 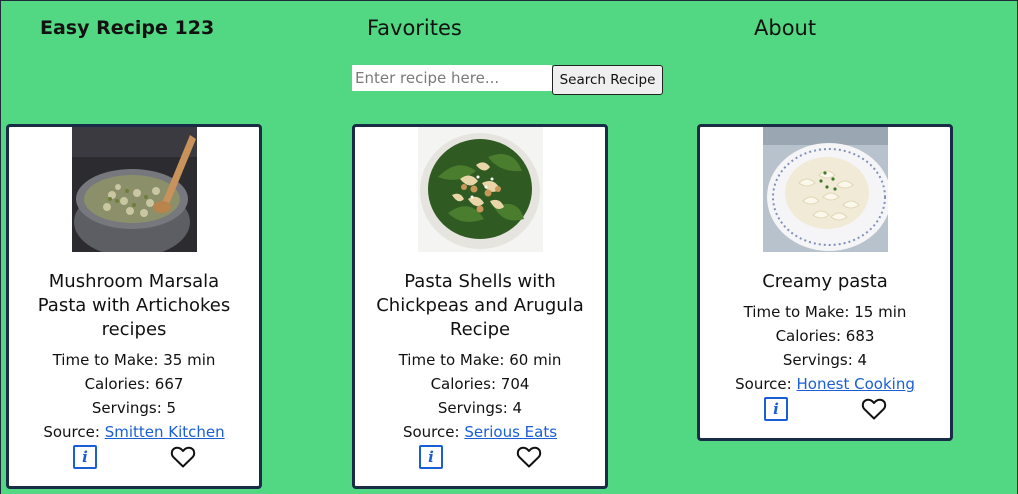 What do you see at coordinates (515, 384) in the screenshot?
I see `calories-value: 704` at bounding box center [515, 384].